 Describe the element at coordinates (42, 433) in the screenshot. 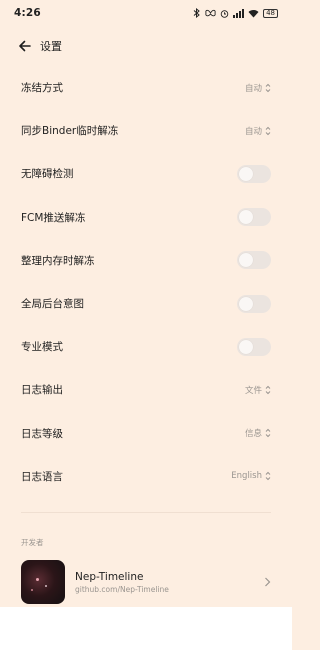

I see `setting-label: 日志等级` at that location.